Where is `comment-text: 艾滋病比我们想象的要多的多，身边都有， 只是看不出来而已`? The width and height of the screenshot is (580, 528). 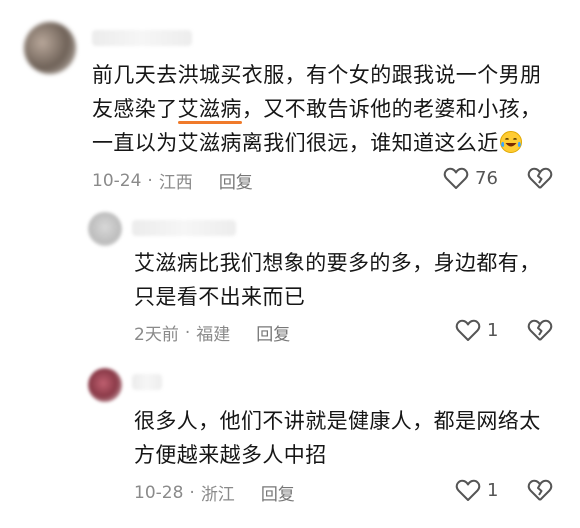
comment-text: 艾滋病比我们想象的要多的多，身边都有， 只是看不出来而已 is located at coordinates (344, 280).